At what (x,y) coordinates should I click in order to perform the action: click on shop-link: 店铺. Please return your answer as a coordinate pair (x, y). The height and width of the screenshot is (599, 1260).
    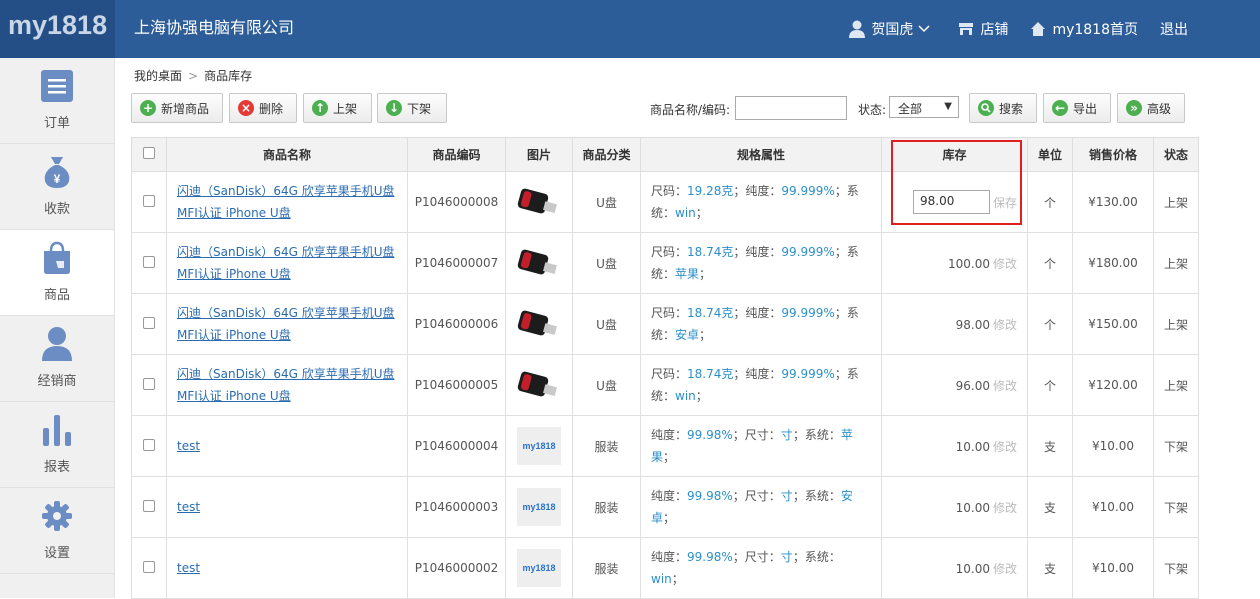
    Looking at the image, I should click on (983, 29).